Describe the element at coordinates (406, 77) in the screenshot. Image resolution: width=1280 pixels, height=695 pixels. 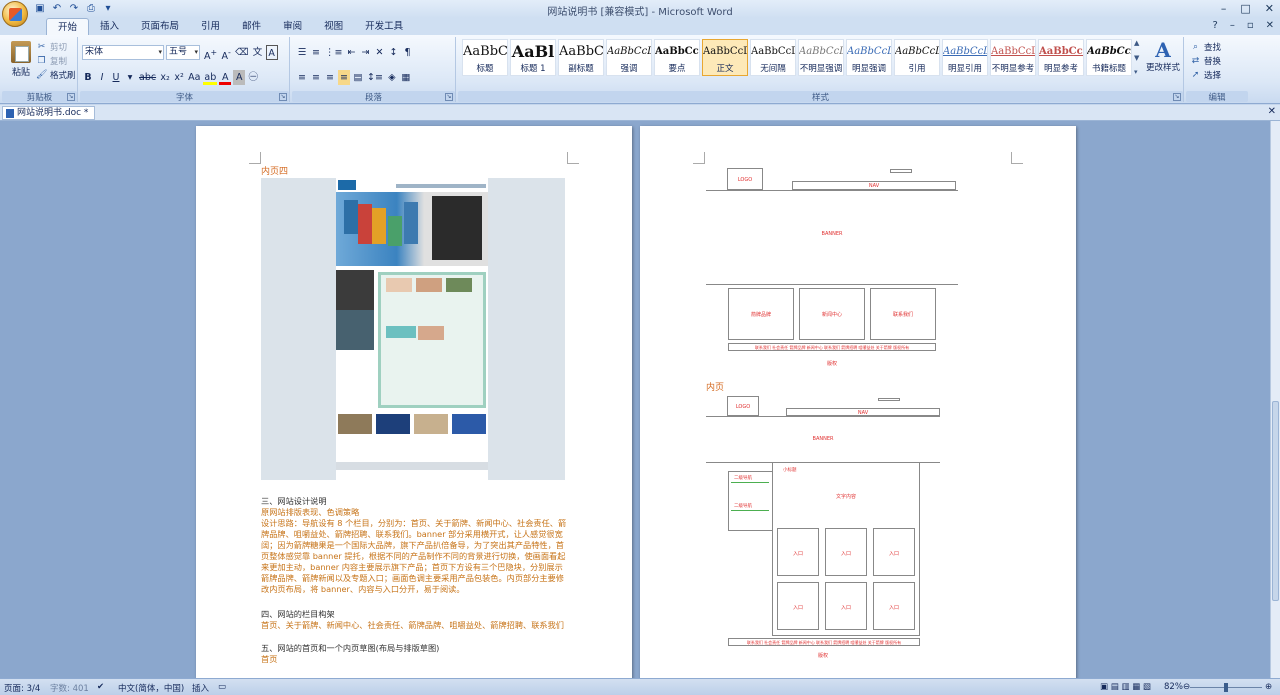
I see `borders-icon: ▦` at that location.